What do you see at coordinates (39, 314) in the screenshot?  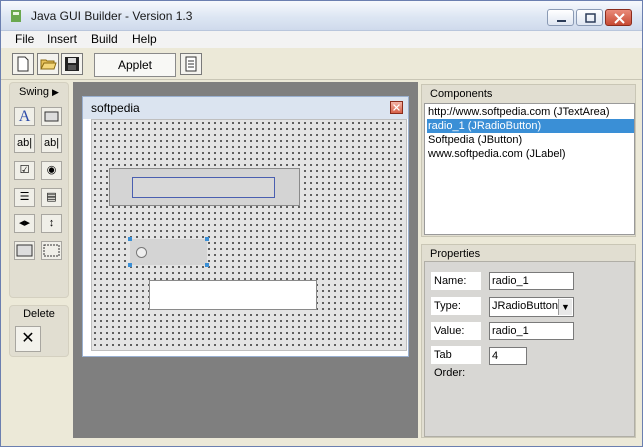 I see `delete-title: Delete` at bounding box center [39, 314].